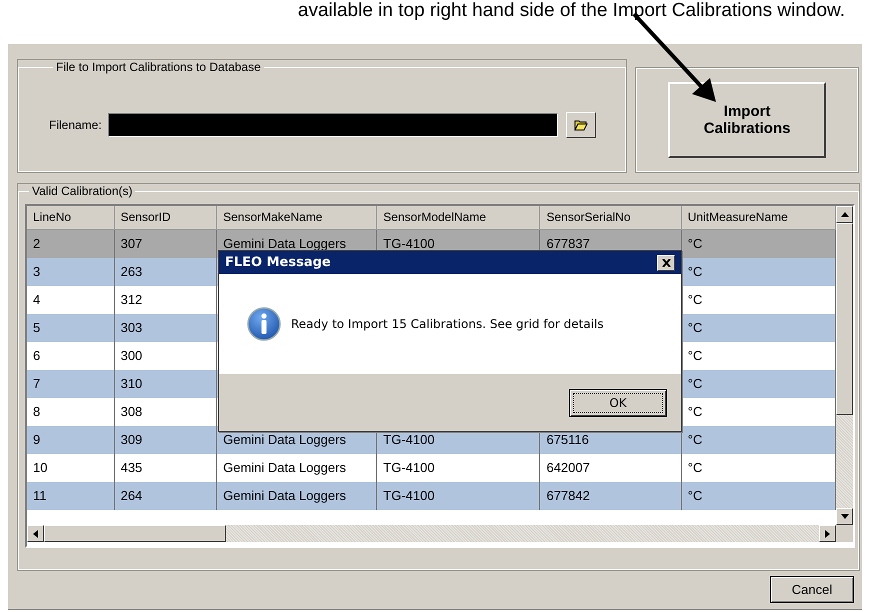 This screenshot has width=869, height=612. I want to click on close-icon, so click(666, 262).